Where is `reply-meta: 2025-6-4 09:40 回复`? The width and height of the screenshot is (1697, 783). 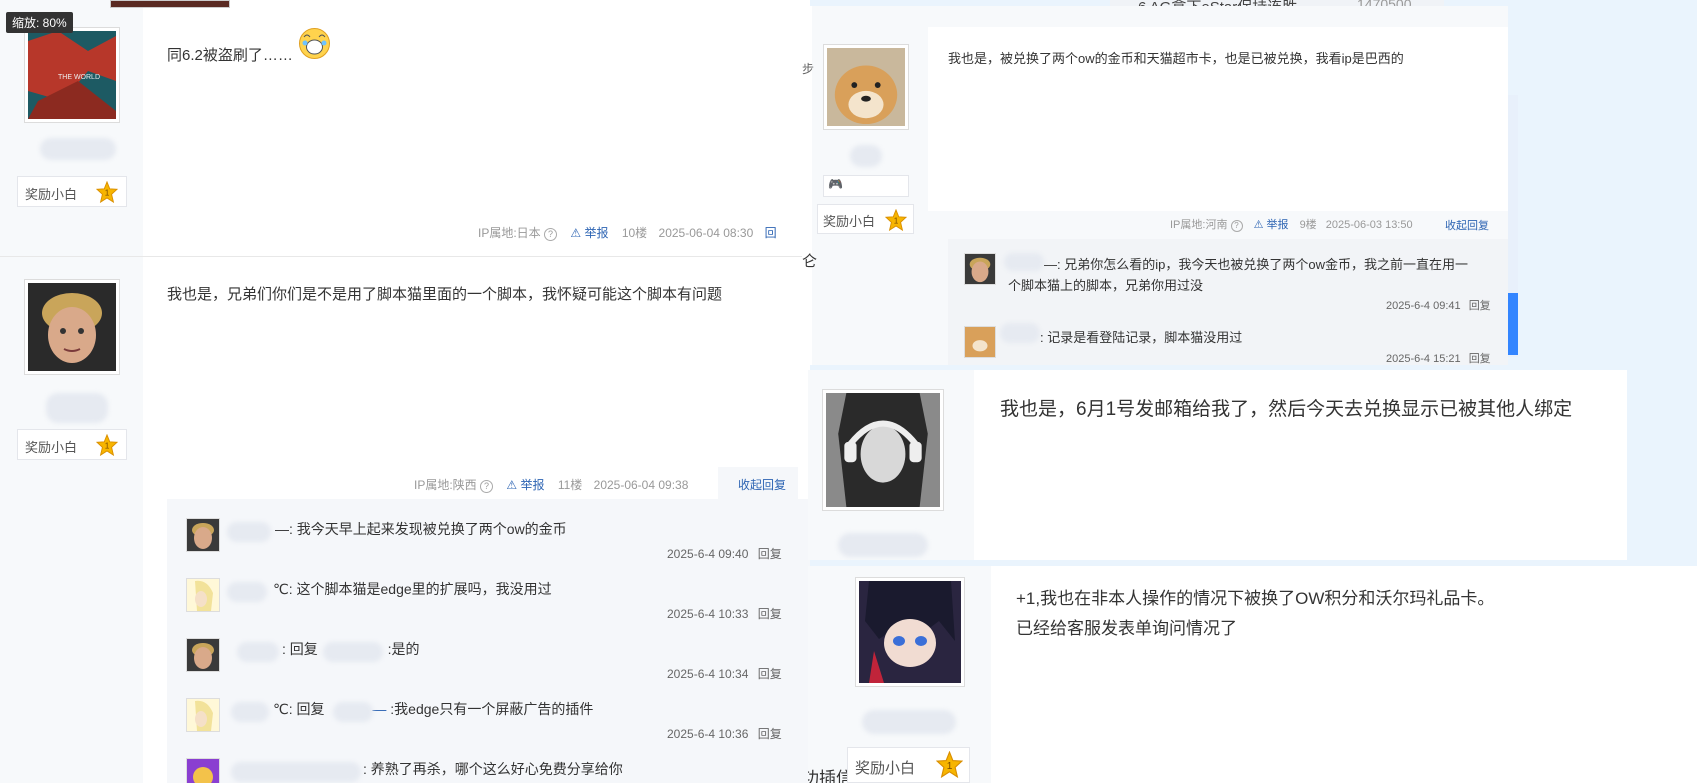 reply-meta: 2025-6-4 09:40 回复 is located at coordinates (724, 553).